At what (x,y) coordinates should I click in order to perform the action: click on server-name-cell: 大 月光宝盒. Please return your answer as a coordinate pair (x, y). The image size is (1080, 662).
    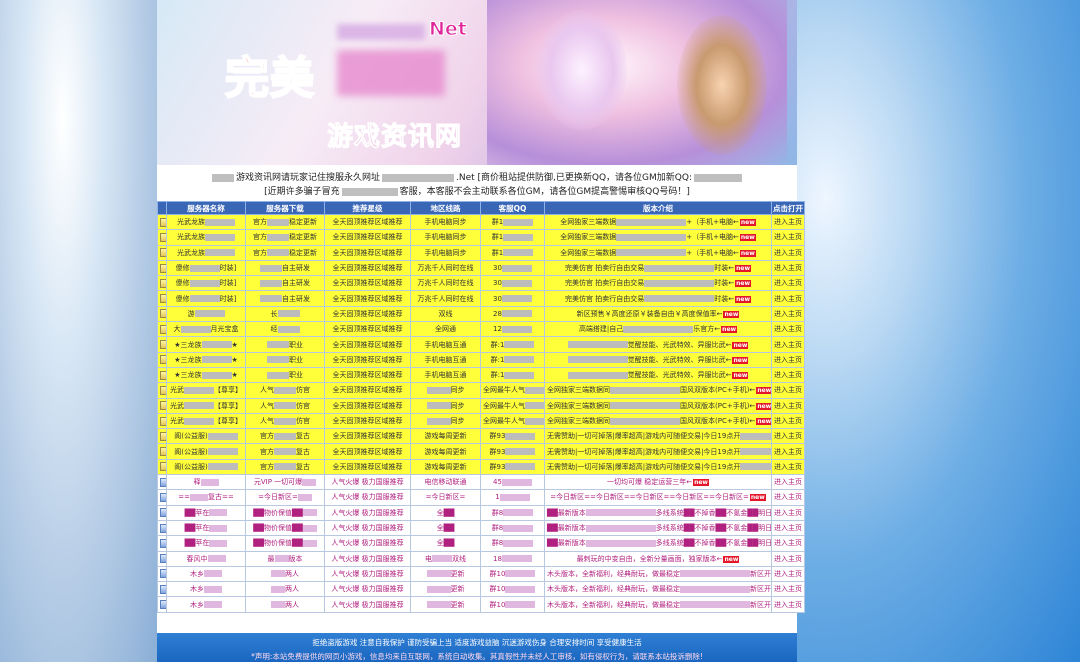
    Looking at the image, I should click on (206, 329).